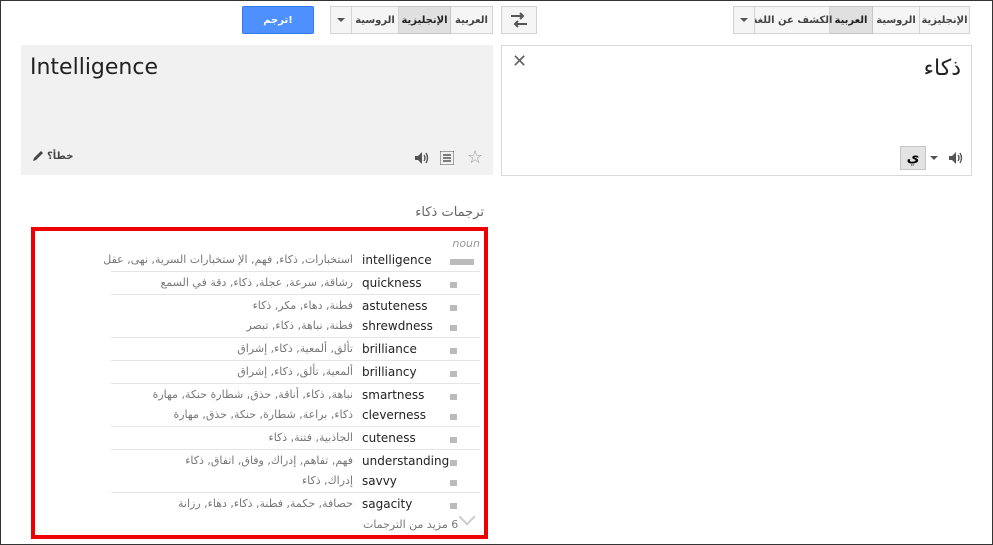 Image resolution: width=993 pixels, height=545 pixels. What do you see at coordinates (397, 260) in the screenshot?
I see `dict-term: intelligence` at bounding box center [397, 260].